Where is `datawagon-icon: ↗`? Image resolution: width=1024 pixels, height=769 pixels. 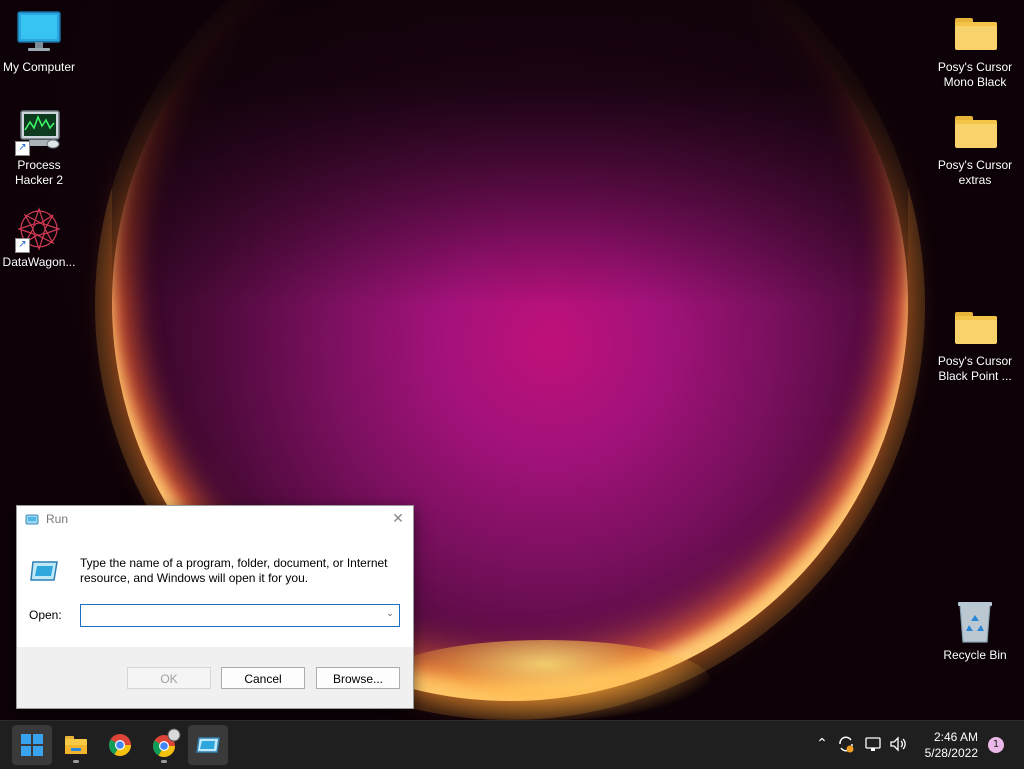
datawagon-icon: ↗ is located at coordinates (39, 229).